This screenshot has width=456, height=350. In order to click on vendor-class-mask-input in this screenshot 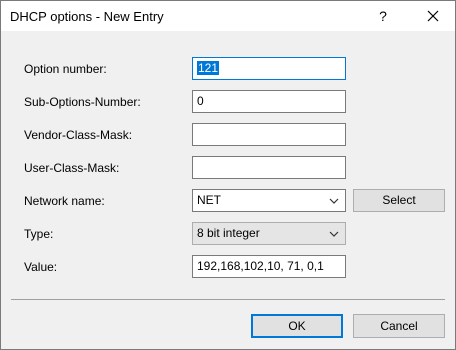, I will do `click(269, 134)`.